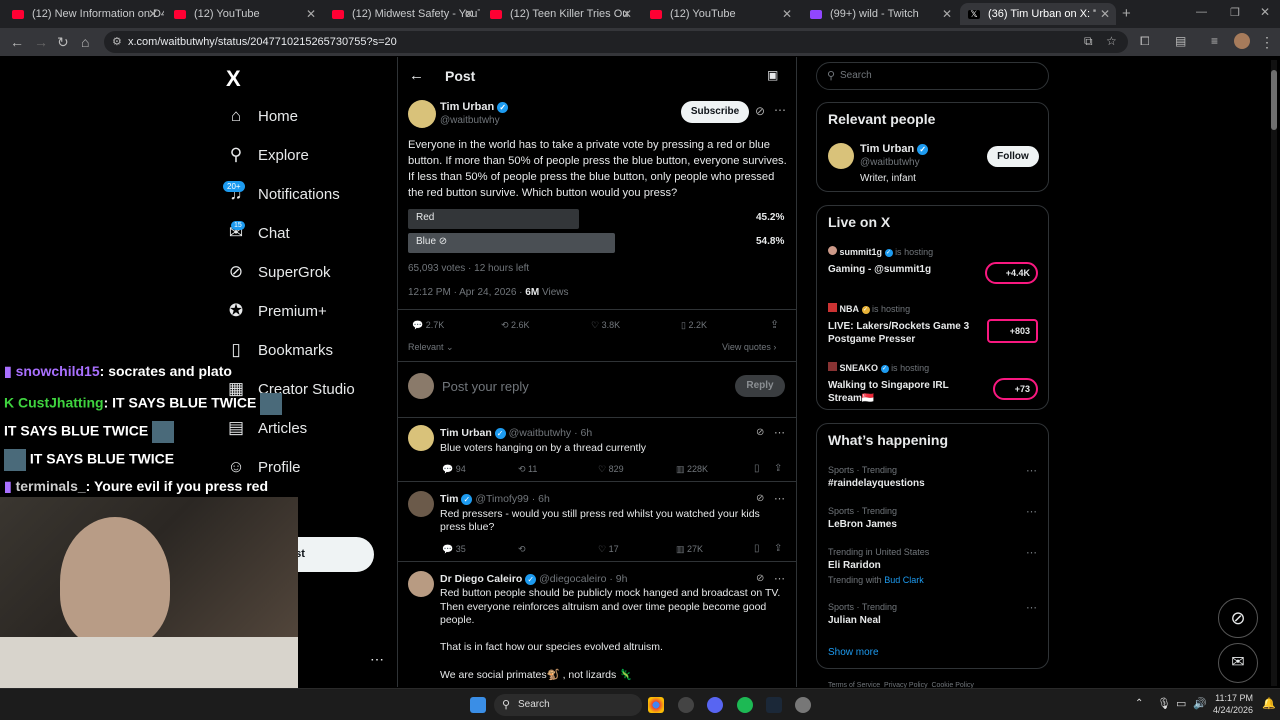 This screenshot has height=720, width=1280. What do you see at coordinates (1242, 41) in the screenshot?
I see `profile-avatar` at bounding box center [1242, 41].